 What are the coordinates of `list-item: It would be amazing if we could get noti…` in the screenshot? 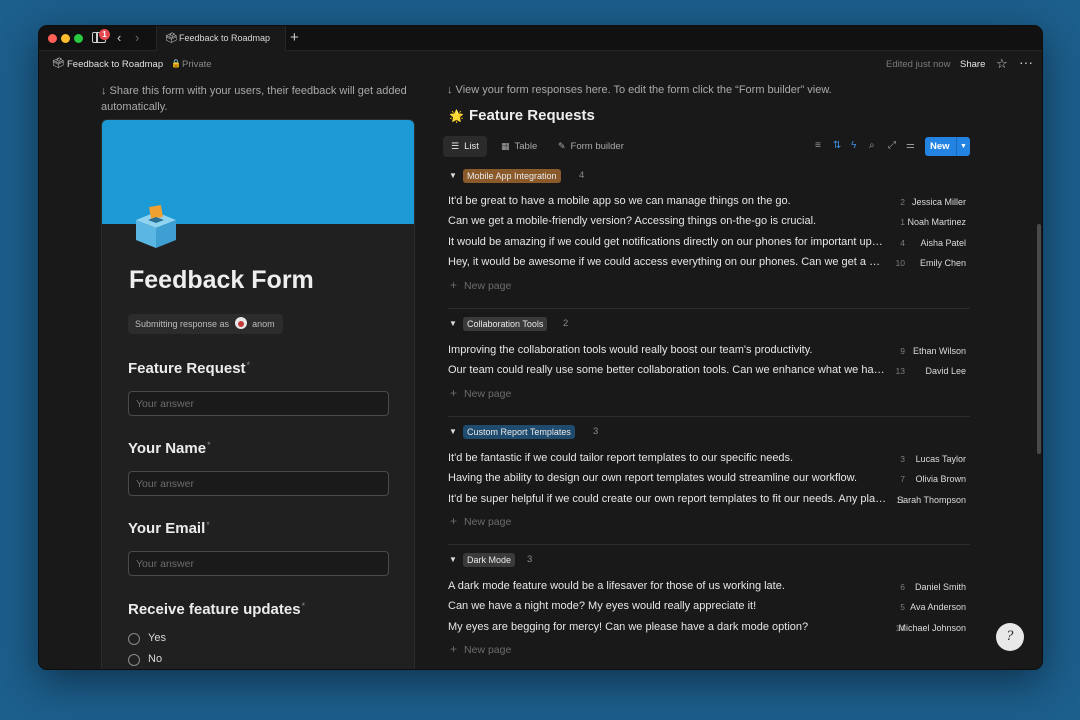 It's located at (709, 243).